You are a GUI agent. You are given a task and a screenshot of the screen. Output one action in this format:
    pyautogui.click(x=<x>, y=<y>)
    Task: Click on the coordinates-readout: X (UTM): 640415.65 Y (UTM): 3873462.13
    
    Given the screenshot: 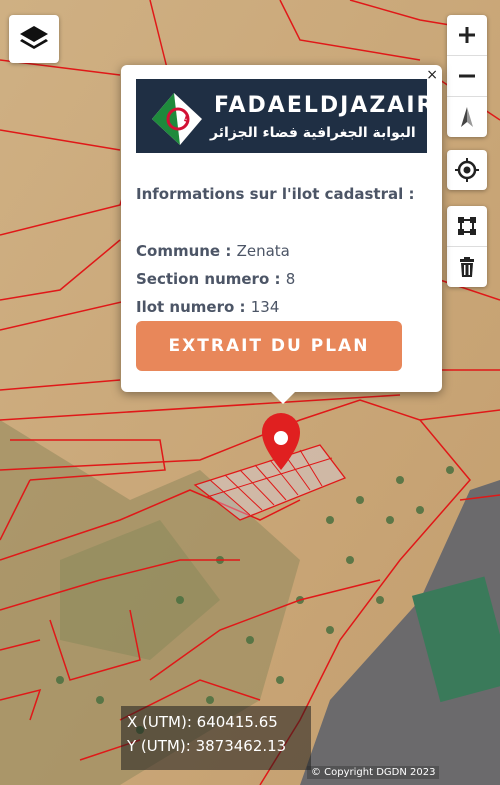 What is the action you would take?
    pyautogui.click(x=216, y=738)
    